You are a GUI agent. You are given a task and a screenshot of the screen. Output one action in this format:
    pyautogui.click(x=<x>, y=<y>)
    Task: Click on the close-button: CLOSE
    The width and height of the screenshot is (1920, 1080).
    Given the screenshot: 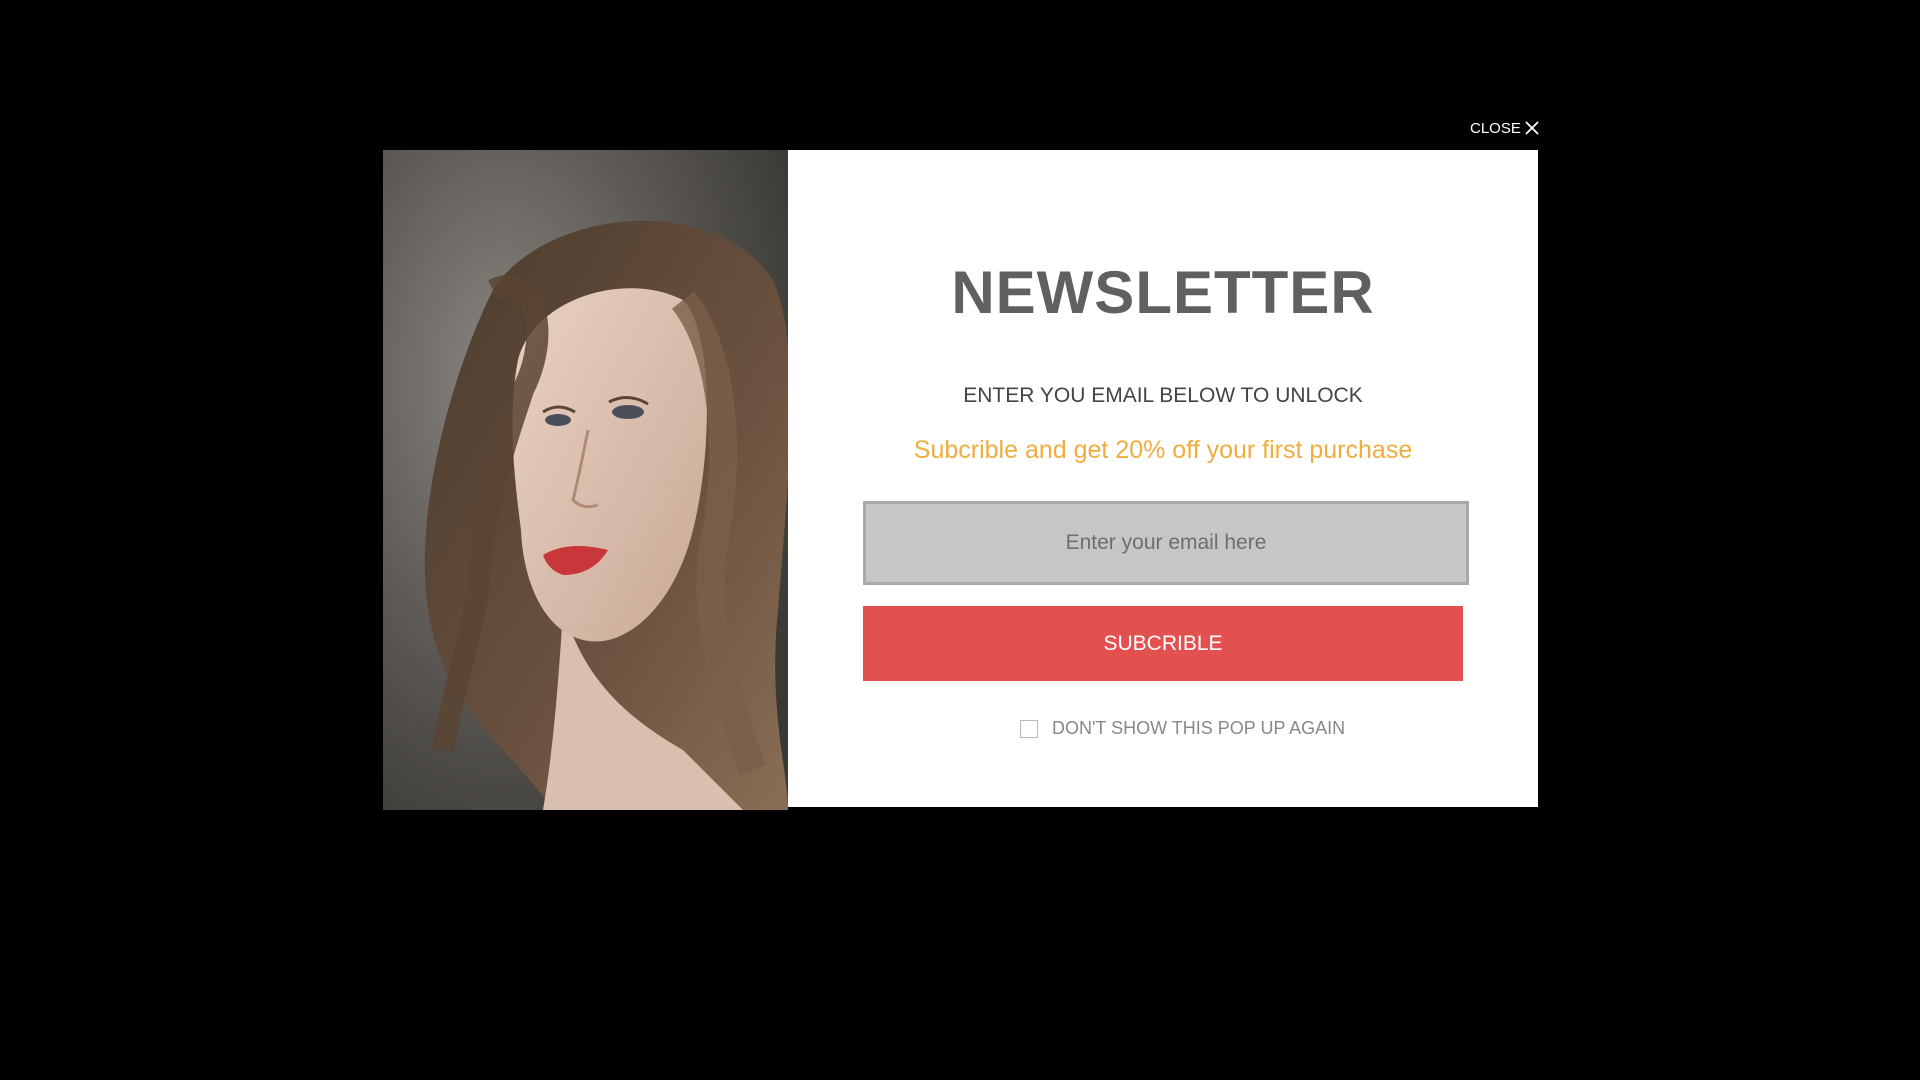 What is the action you would take?
    pyautogui.click(x=1504, y=128)
    